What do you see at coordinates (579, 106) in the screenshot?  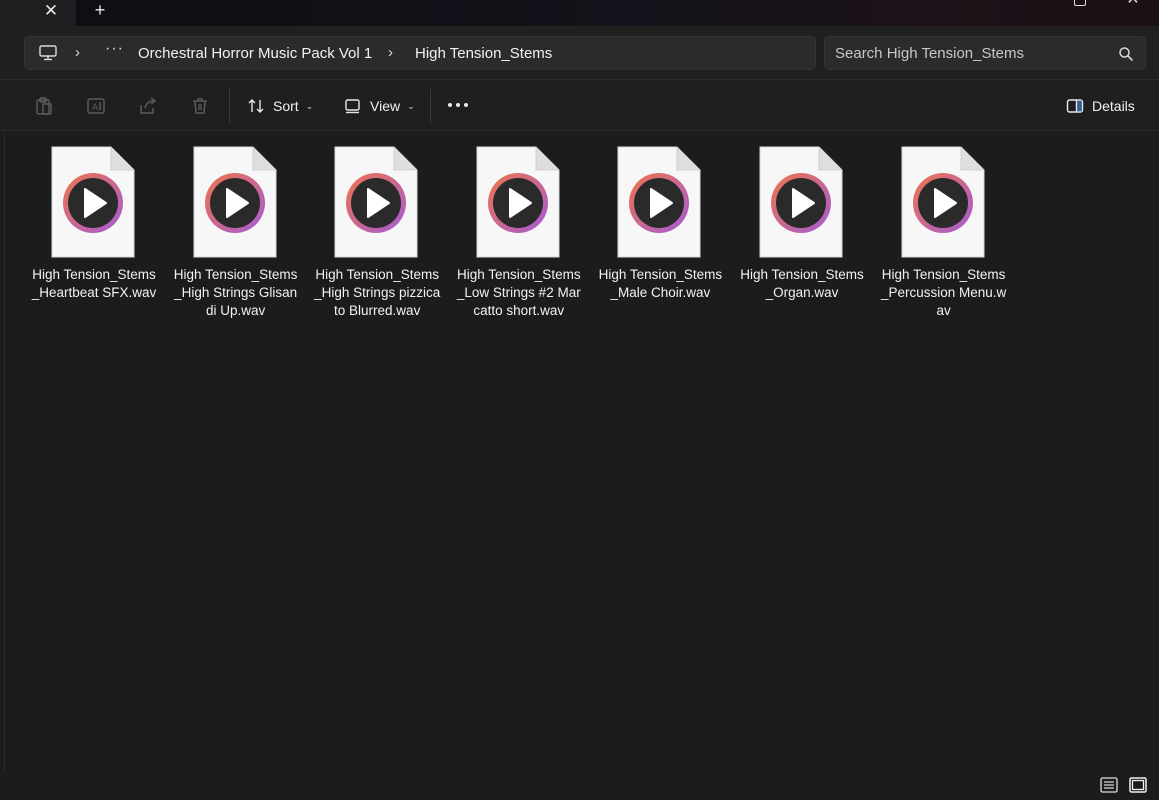 I see `command-bar: A Sort ⌄ View ⌄ Details` at bounding box center [579, 106].